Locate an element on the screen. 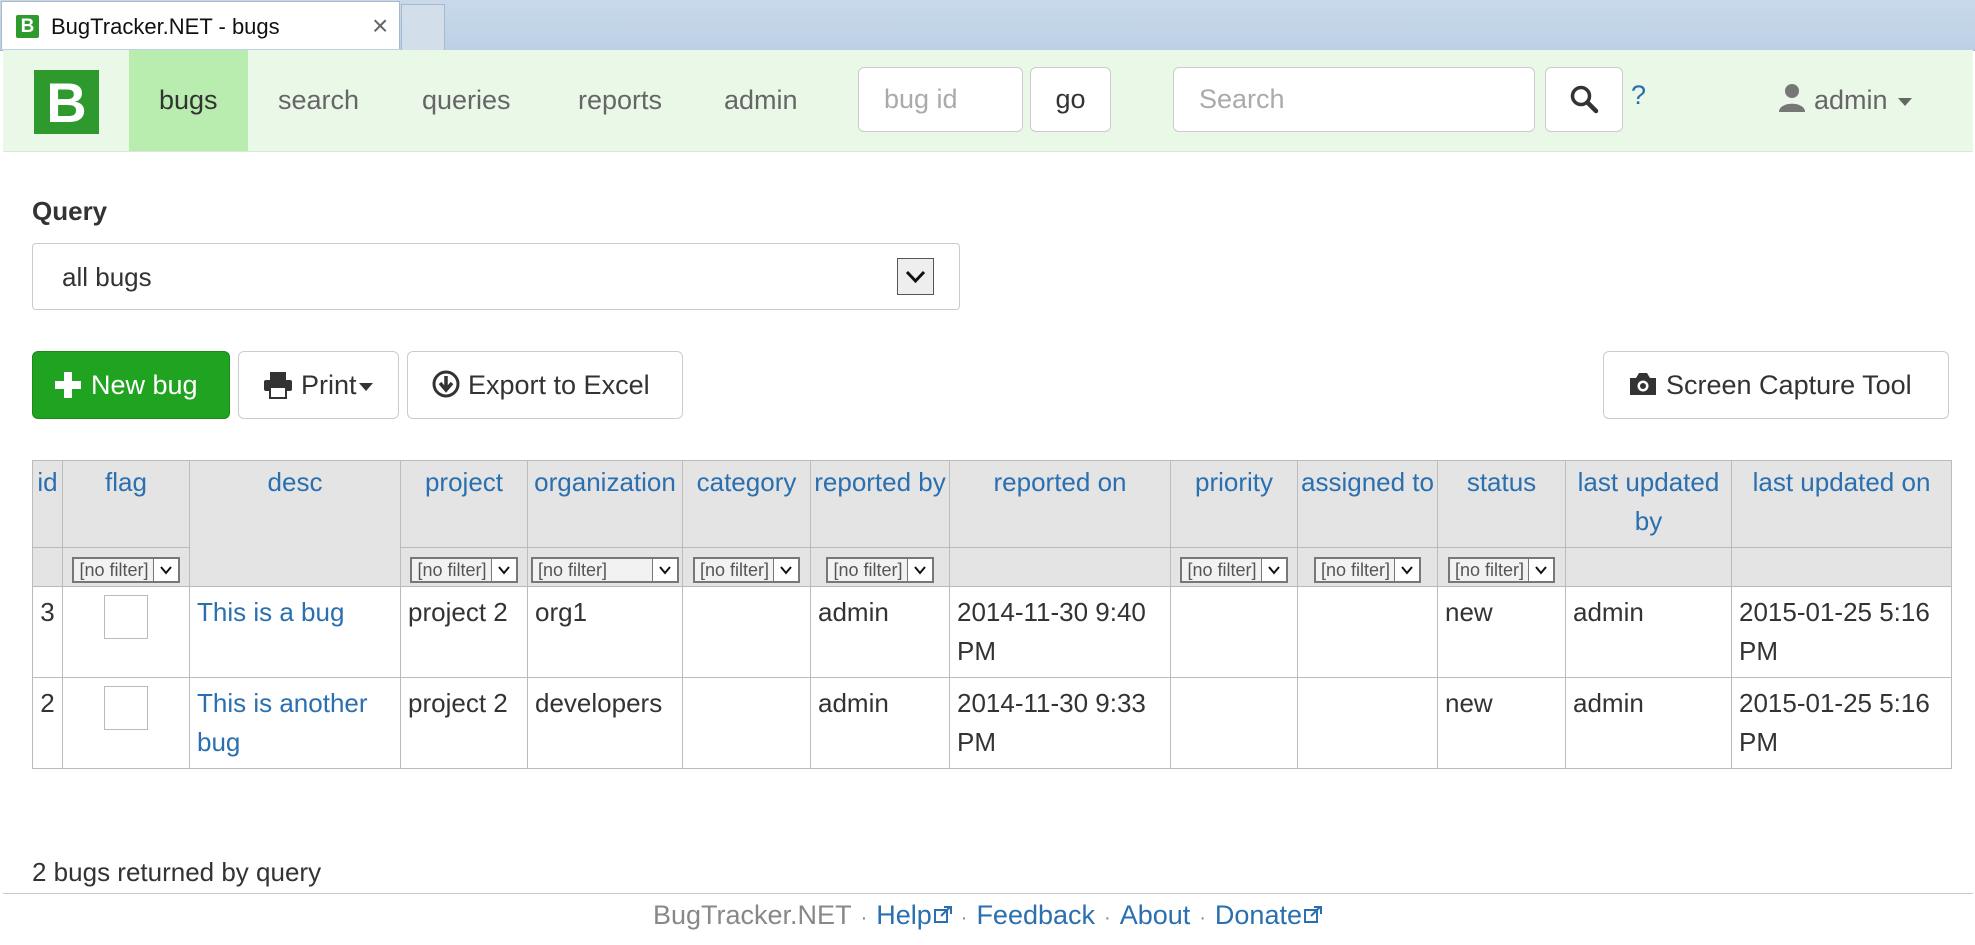 The image size is (1975, 945). col-header-reported-by: reported by is located at coordinates (880, 504).